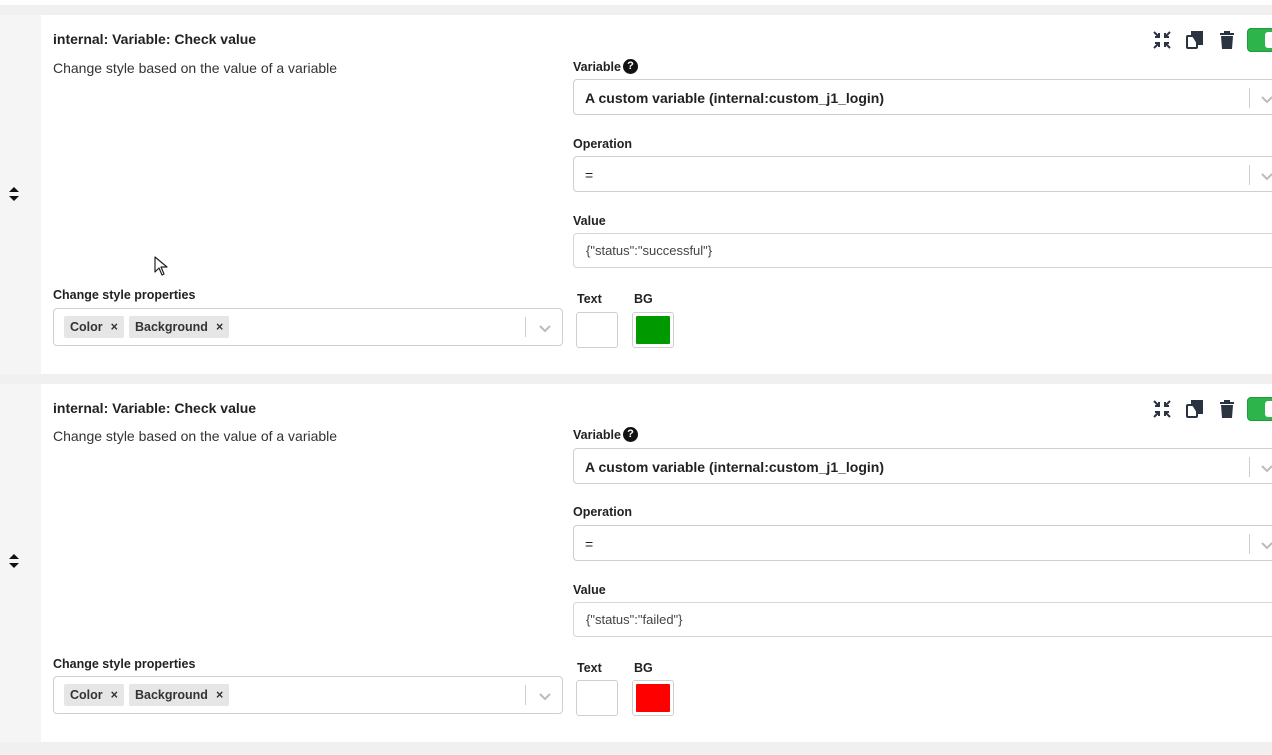 The width and height of the screenshot is (1272, 755). I want to click on mouse-cursor-icon, so click(161, 268).